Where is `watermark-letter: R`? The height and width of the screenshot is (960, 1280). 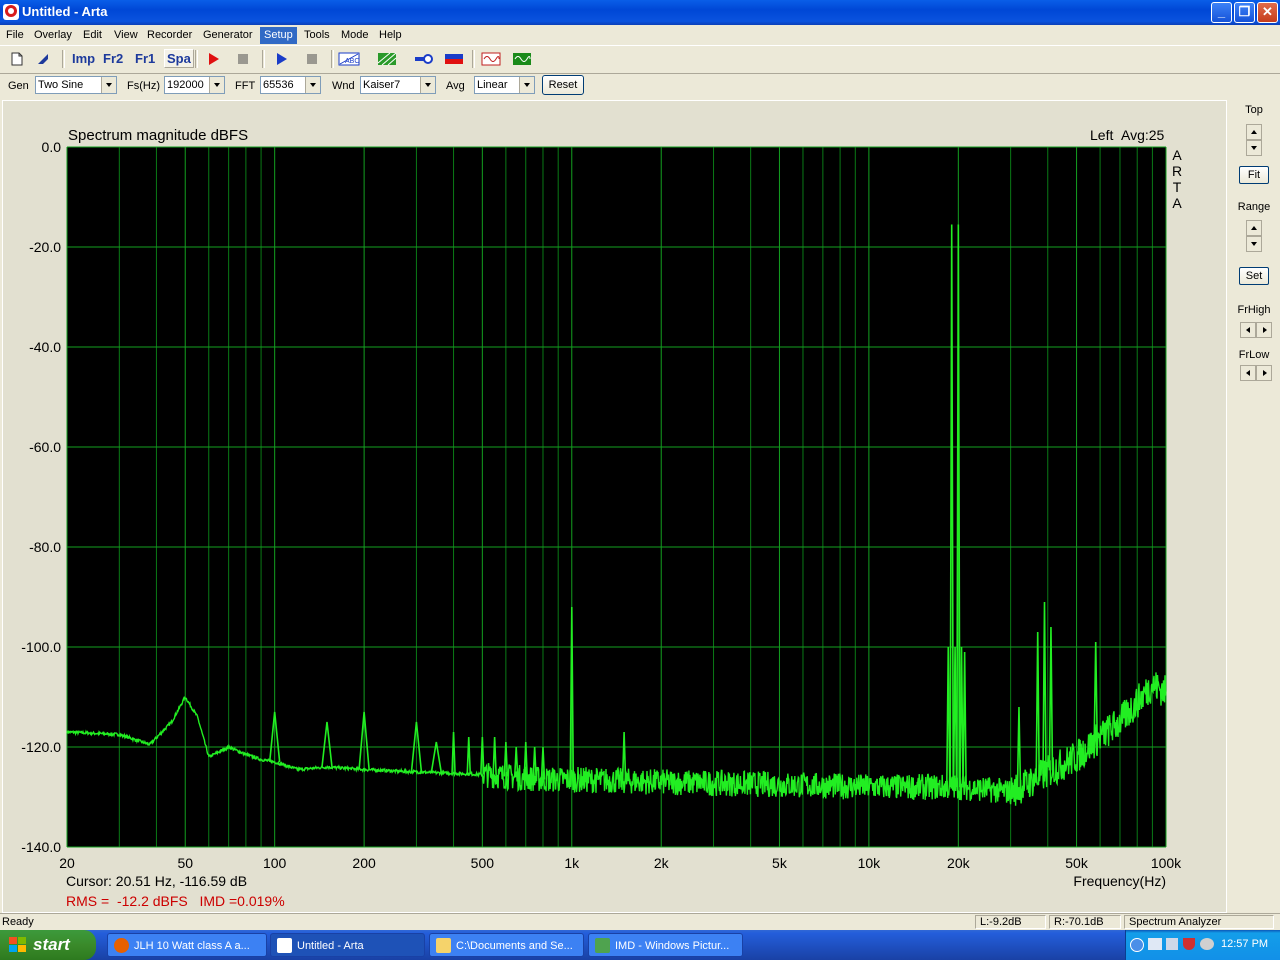
watermark-letter: R is located at coordinates (1177, 171).